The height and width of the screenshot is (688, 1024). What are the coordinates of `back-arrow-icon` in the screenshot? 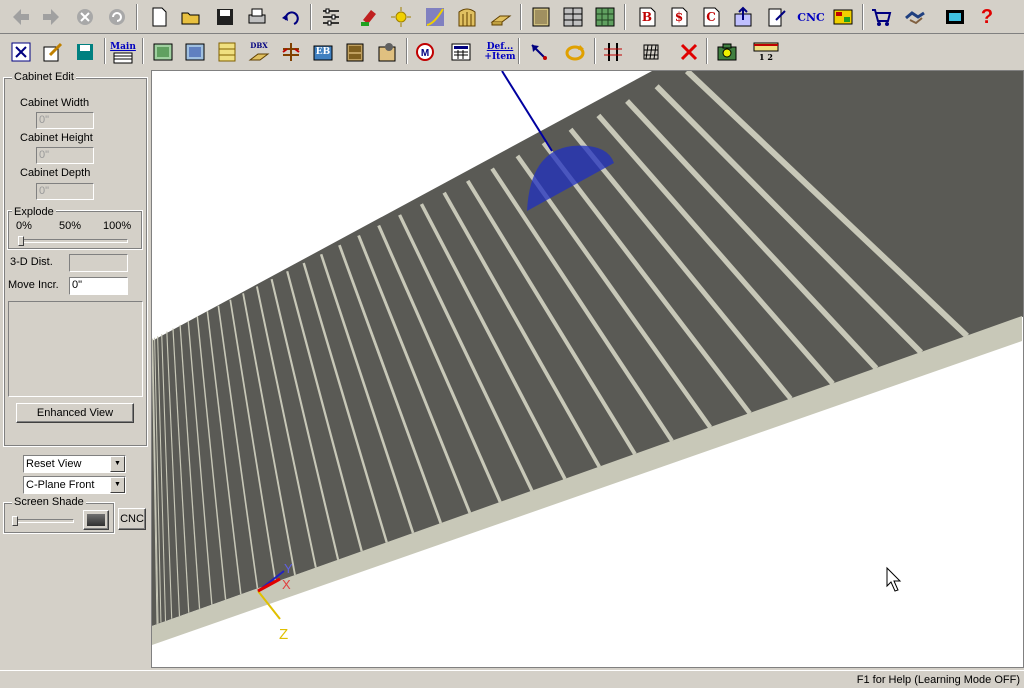 It's located at (21, 17).